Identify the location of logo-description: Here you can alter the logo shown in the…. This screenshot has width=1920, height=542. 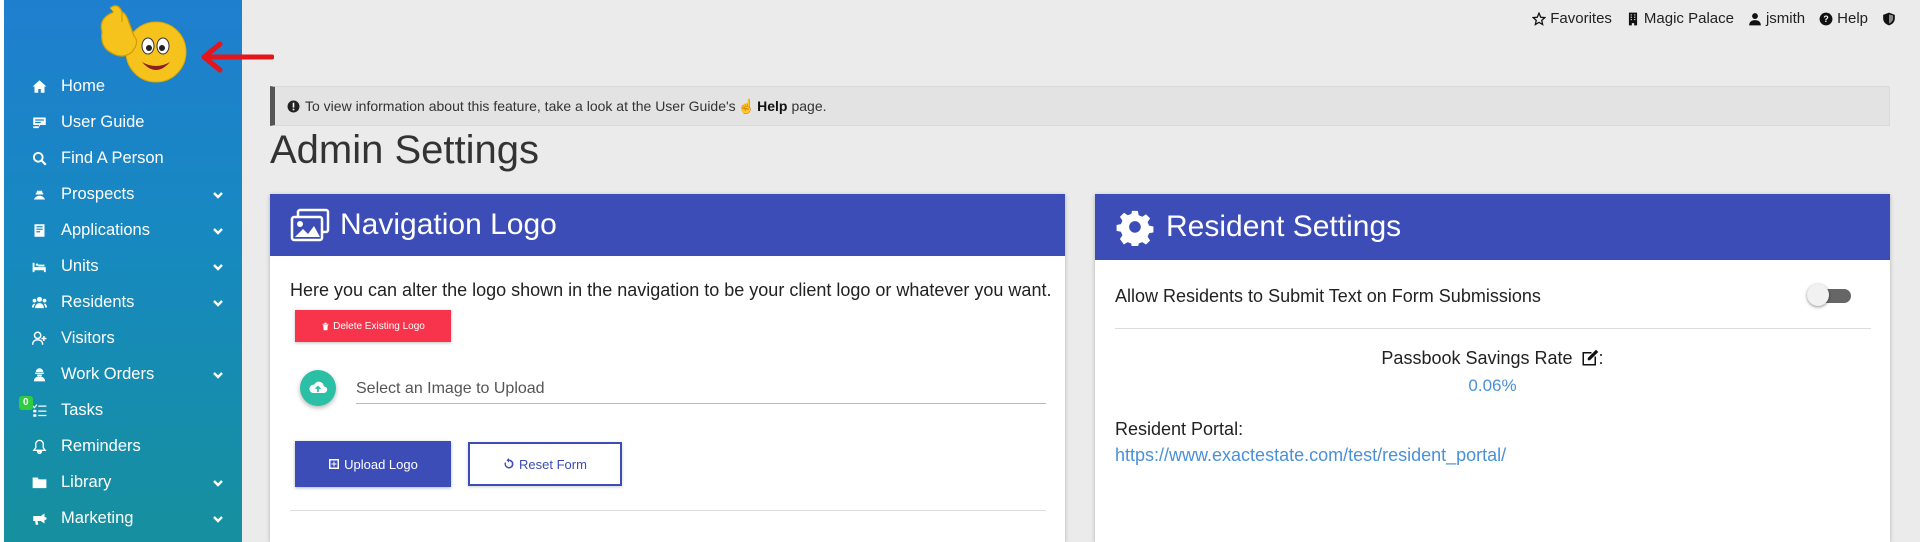
(671, 290).